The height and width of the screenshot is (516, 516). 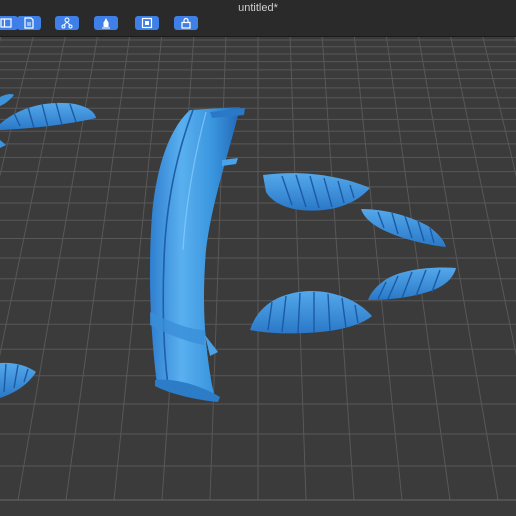 I want to click on file-icon, so click(x=29, y=23).